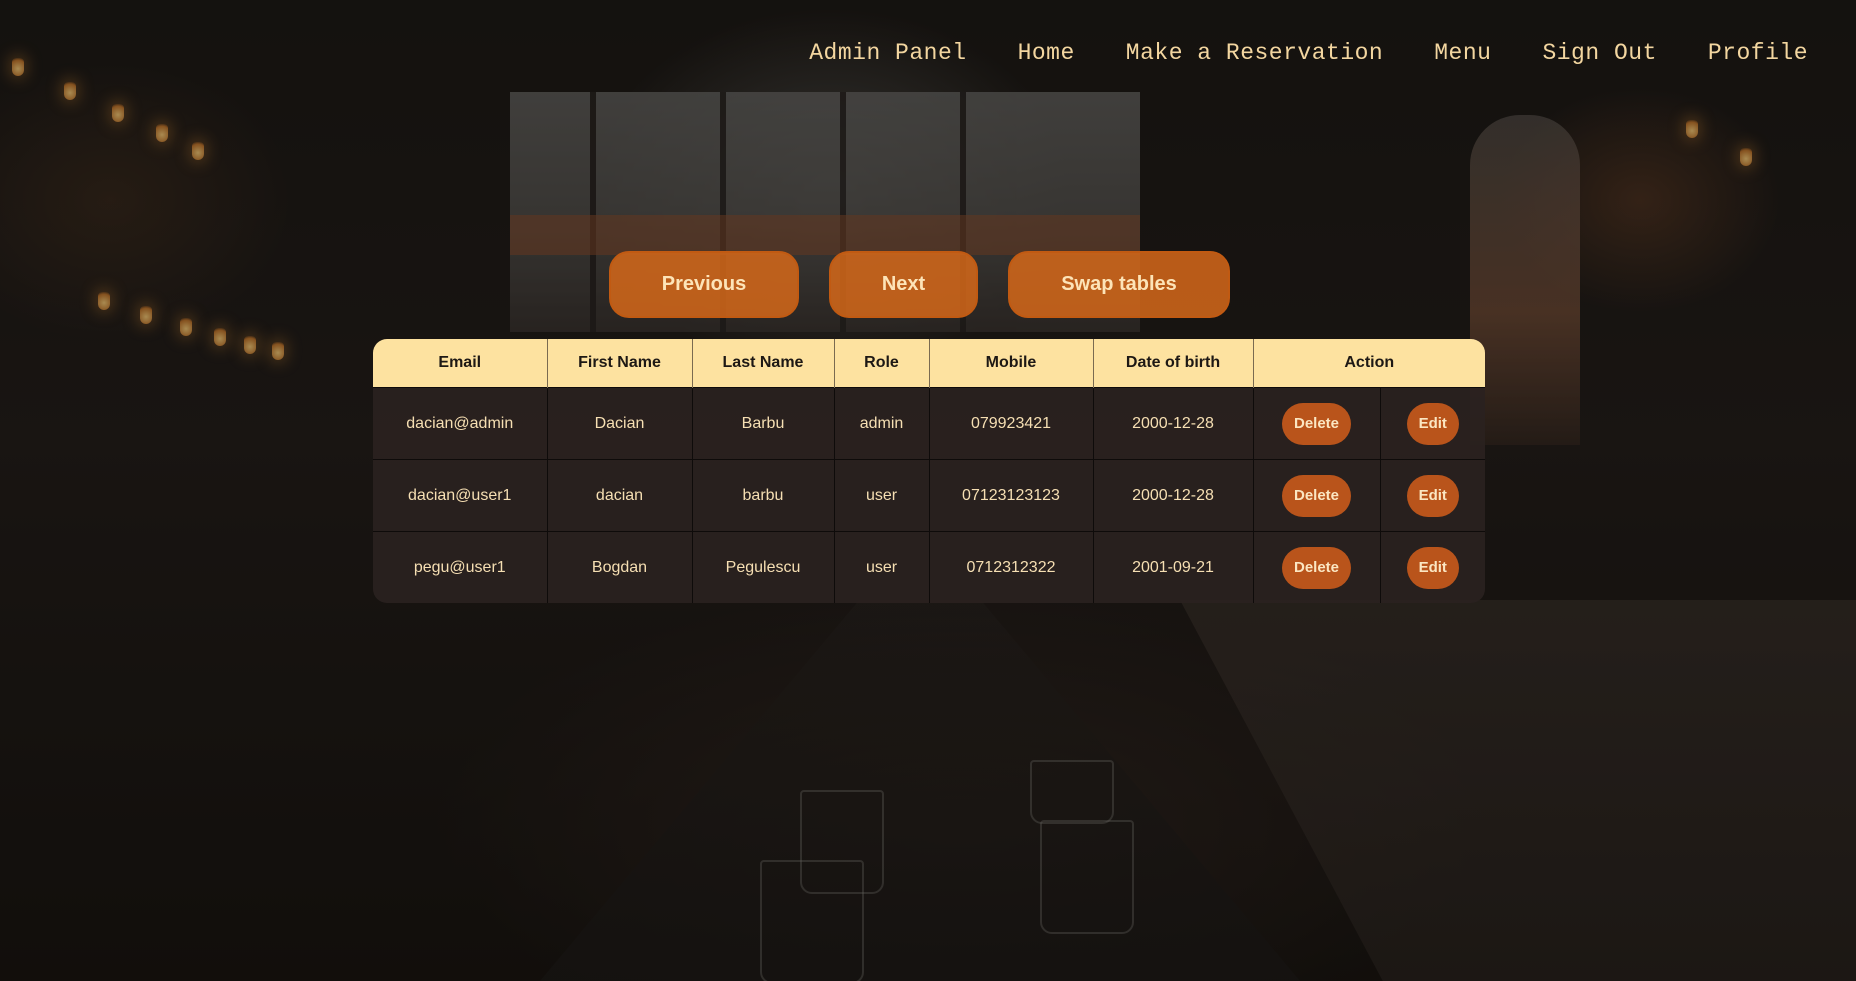 The height and width of the screenshot is (981, 1856). What do you see at coordinates (460, 423) in the screenshot?
I see `cell-email: dacian@admin` at bounding box center [460, 423].